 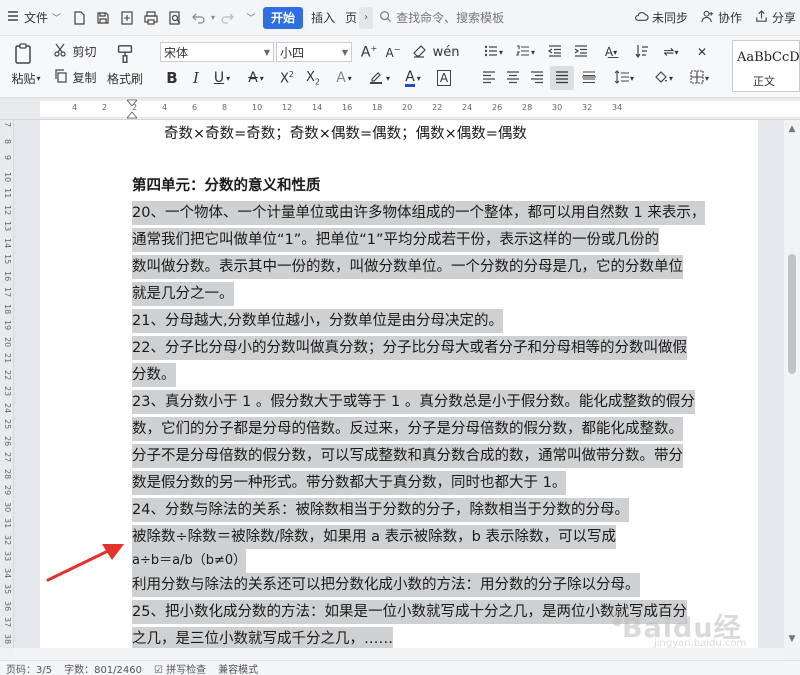 What do you see at coordinates (175, 18) in the screenshot?
I see `print-preview-icon` at bounding box center [175, 18].